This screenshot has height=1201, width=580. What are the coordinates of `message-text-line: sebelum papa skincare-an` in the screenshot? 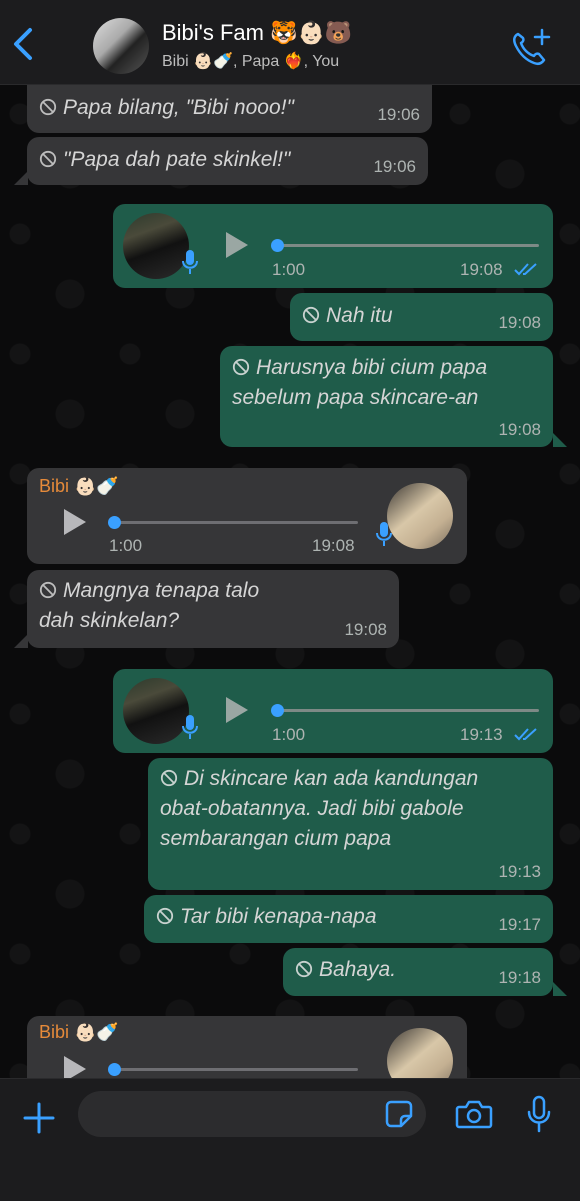 It's located at (355, 397).